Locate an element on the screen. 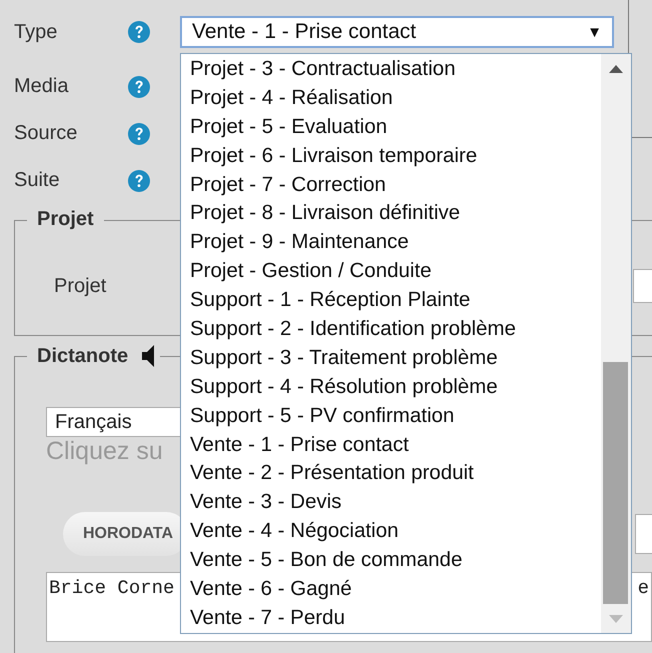  field-label: Source is located at coordinates (46, 133).